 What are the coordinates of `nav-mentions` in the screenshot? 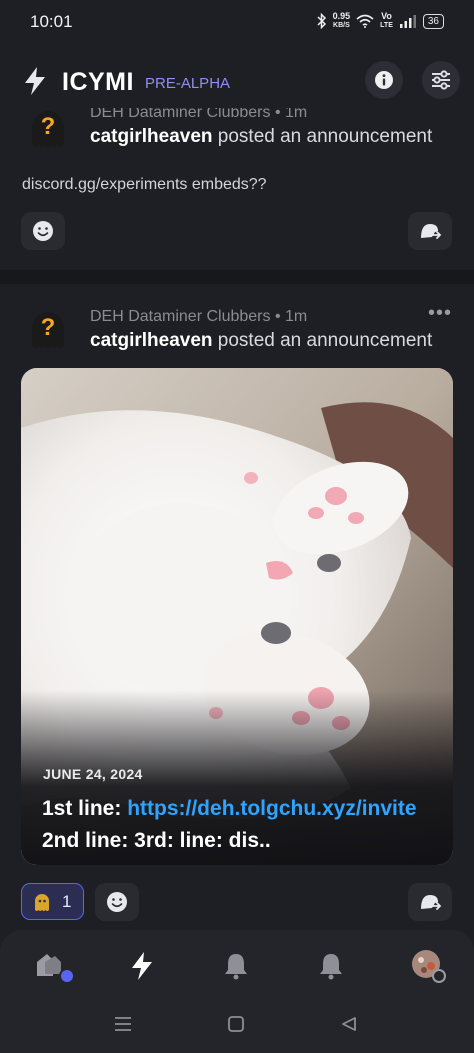 It's located at (331, 966).